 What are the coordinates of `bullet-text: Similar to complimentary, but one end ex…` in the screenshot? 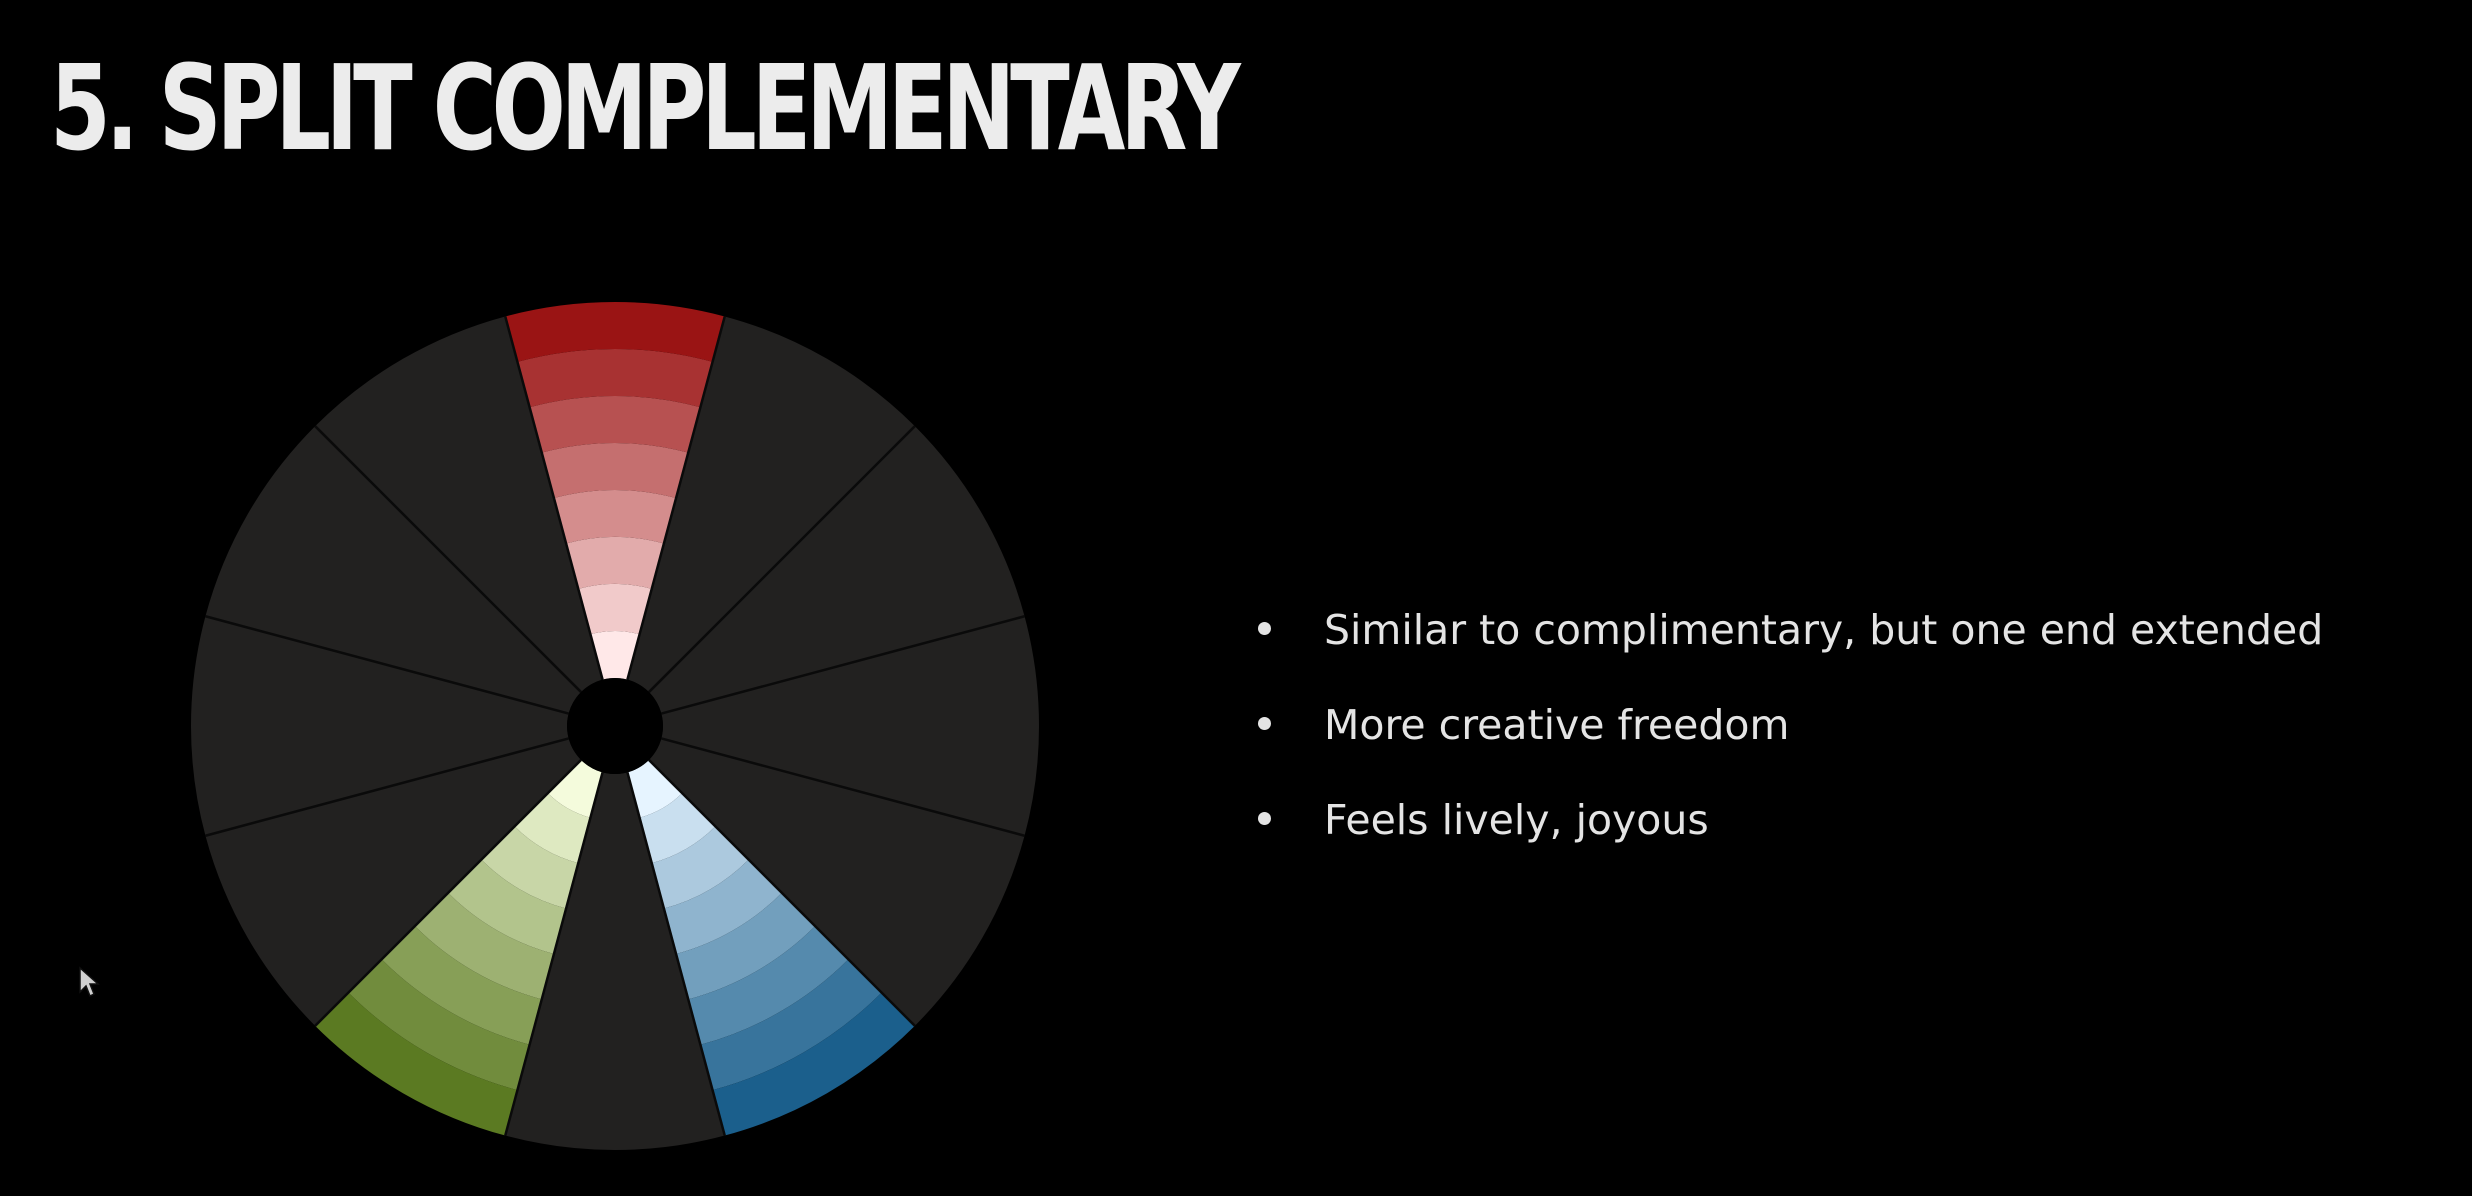 It's located at (1824, 630).